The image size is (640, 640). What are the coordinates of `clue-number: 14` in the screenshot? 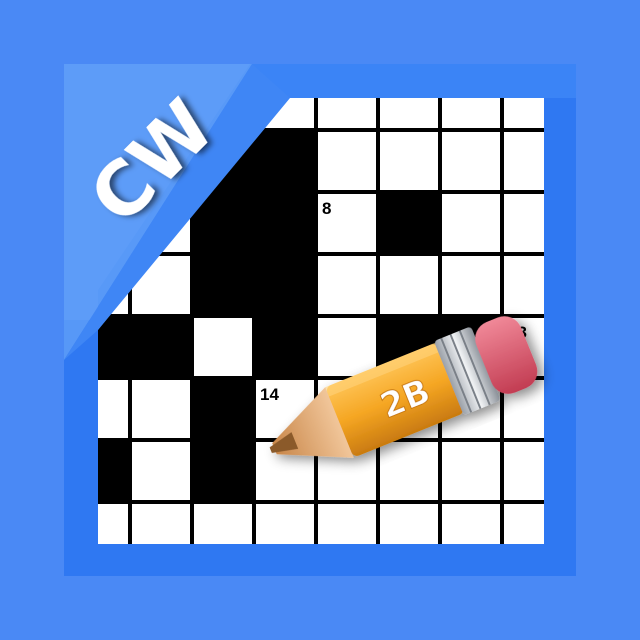 It's located at (269, 394).